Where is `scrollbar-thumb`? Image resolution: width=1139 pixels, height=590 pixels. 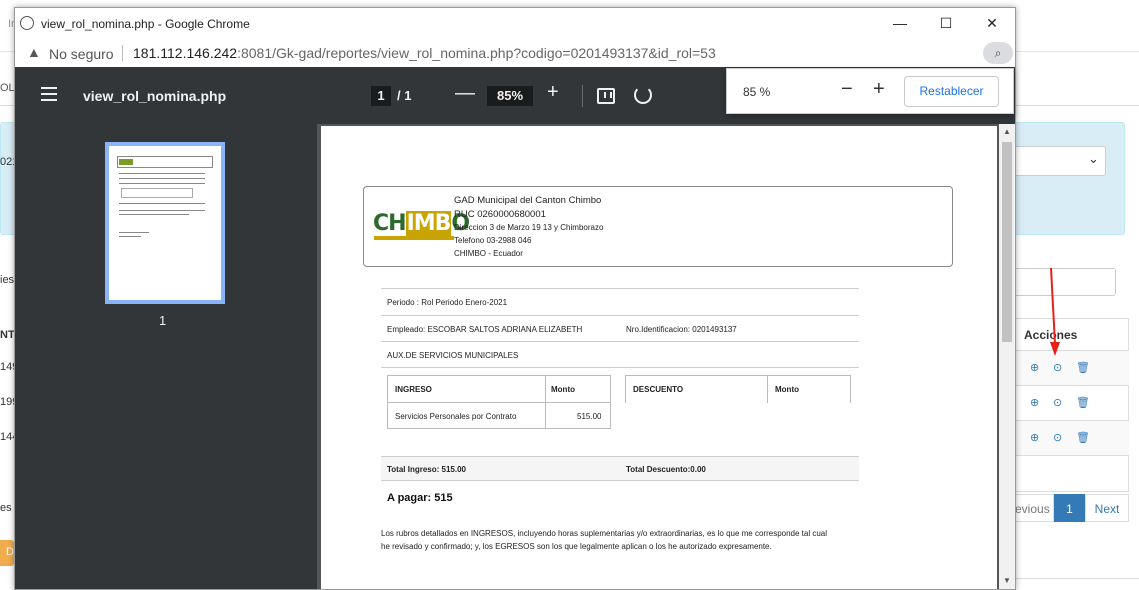 scrollbar-thumb is located at coordinates (1007, 242).